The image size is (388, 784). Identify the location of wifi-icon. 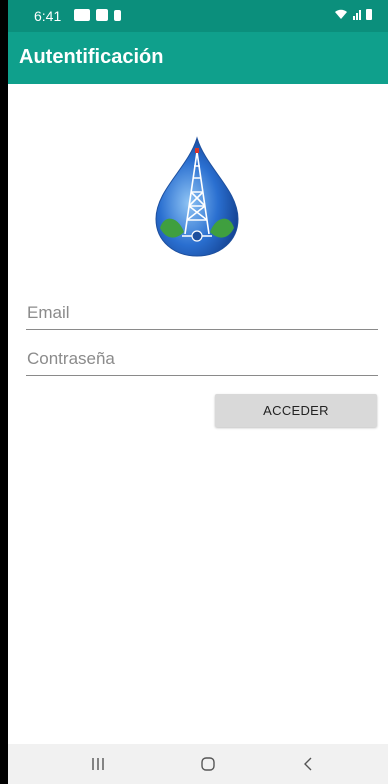
(341, 14).